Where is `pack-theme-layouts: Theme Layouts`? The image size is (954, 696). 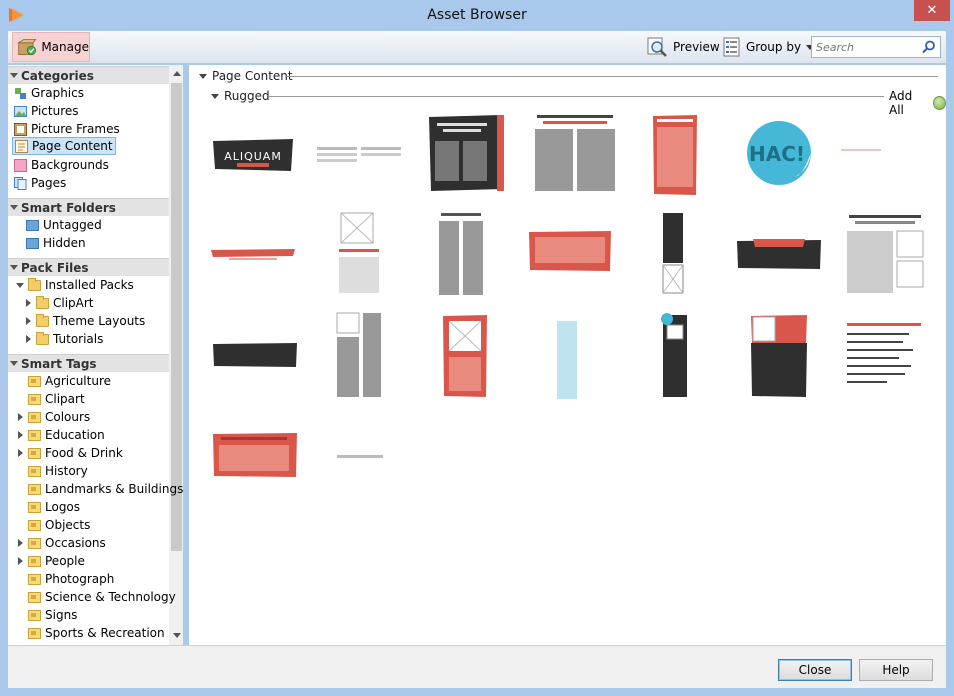 pack-theme-layouts: Theme Layouts is located at coordinates (84, 321).